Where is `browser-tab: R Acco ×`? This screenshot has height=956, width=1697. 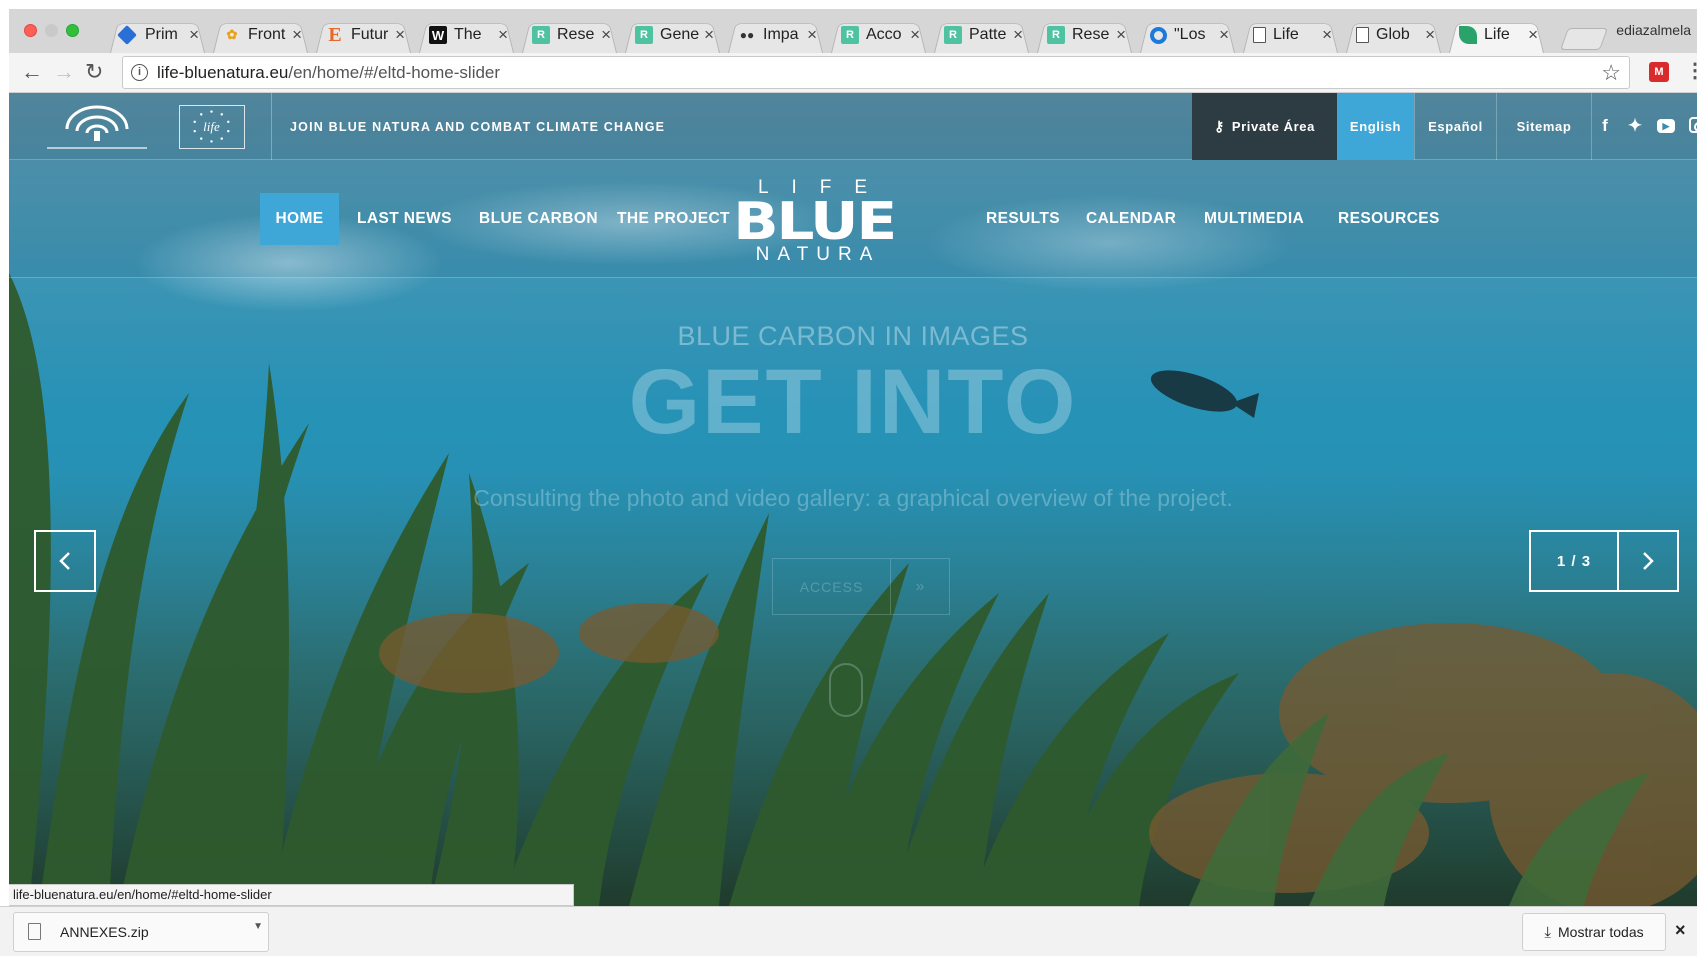
browser-tab: R Acco × is located at coordinates (878, 35).